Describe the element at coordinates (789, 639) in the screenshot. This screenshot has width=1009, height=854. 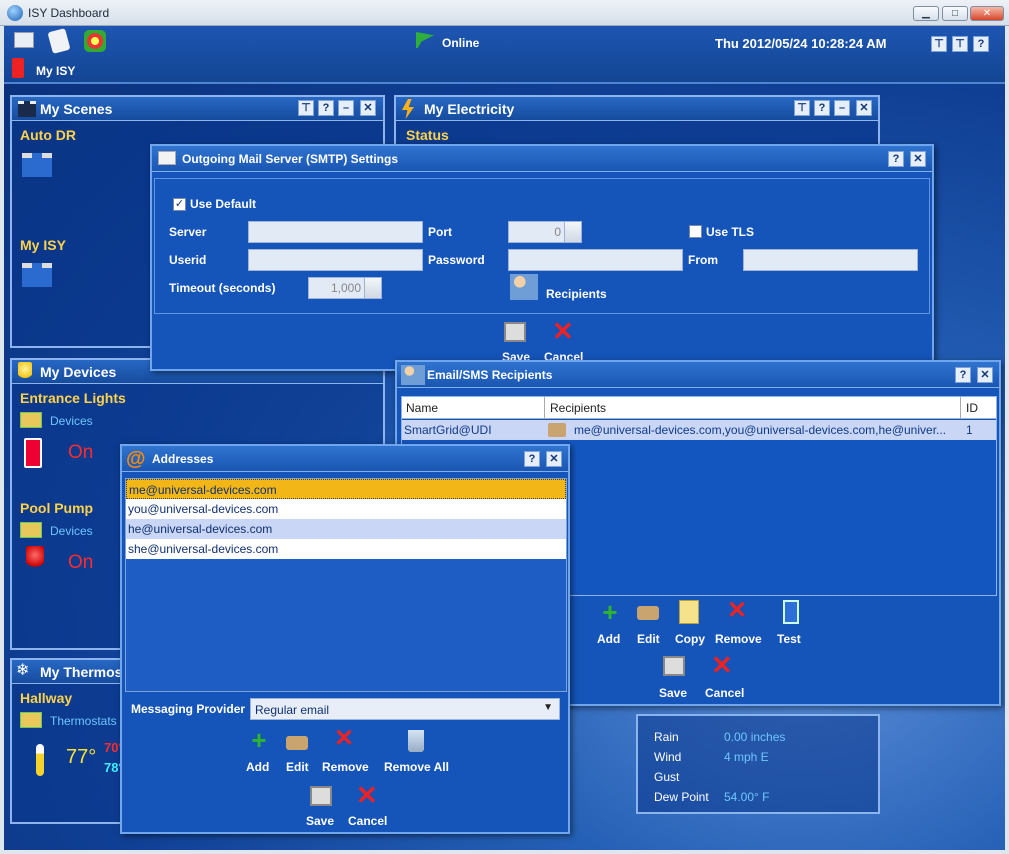
I see `test-button: Test` at that location.